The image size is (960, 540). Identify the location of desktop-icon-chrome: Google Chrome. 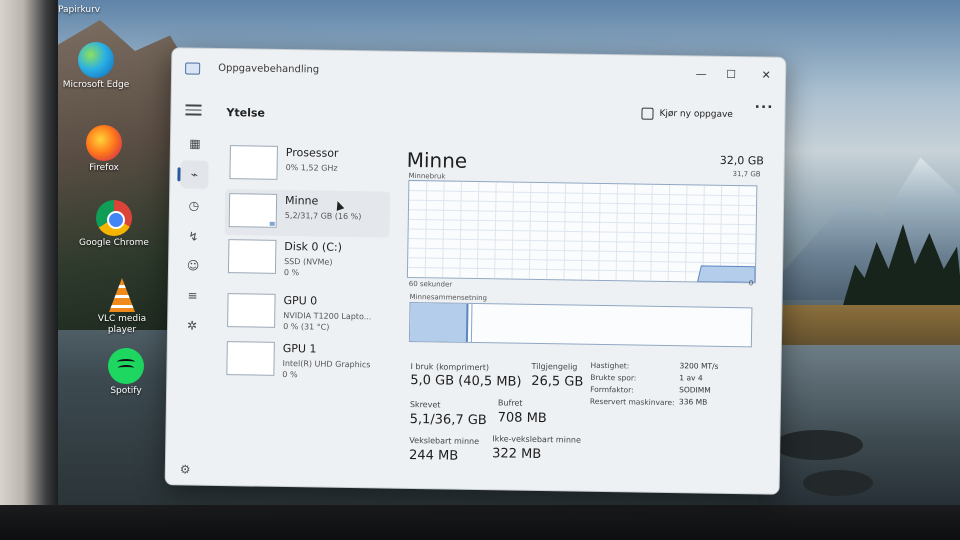
(114, 224).